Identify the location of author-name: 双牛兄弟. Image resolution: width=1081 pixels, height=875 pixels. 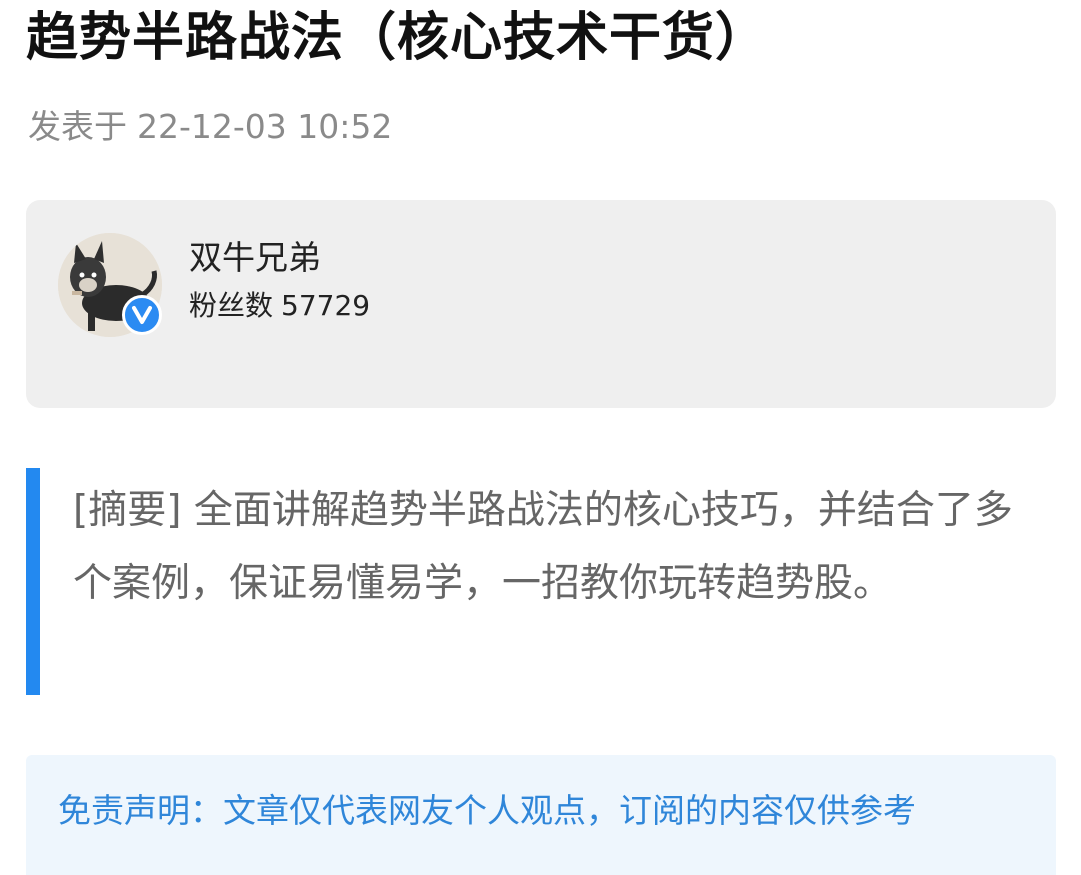
(255, 258).